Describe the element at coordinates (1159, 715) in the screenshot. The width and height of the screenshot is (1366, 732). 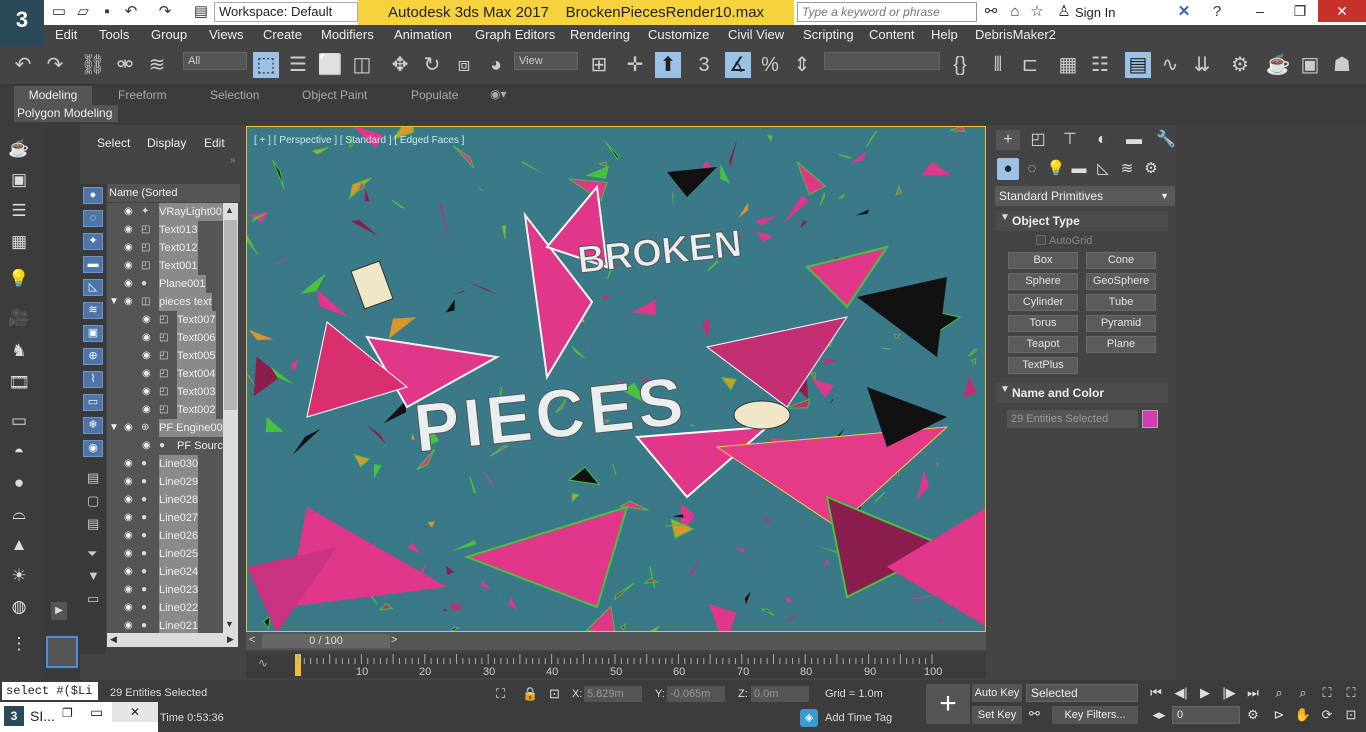
I see `key-mode-toggle-icon: ◂▸` at that location.